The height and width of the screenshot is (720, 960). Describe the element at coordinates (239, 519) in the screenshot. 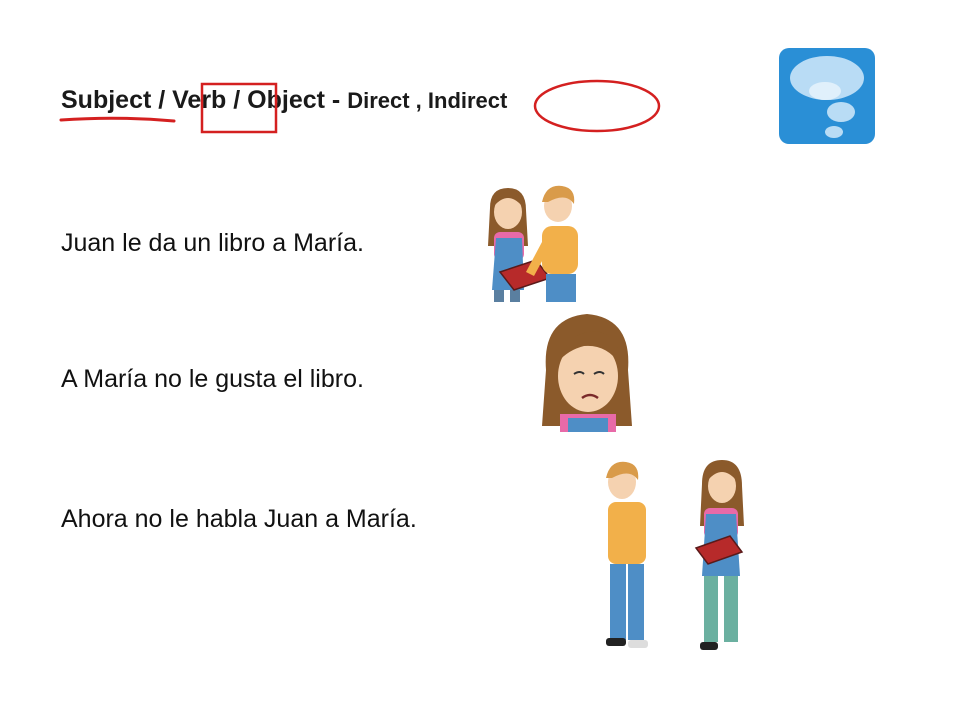

I see `sentence-3: Ahora no le habla Juan a María.` at that location.